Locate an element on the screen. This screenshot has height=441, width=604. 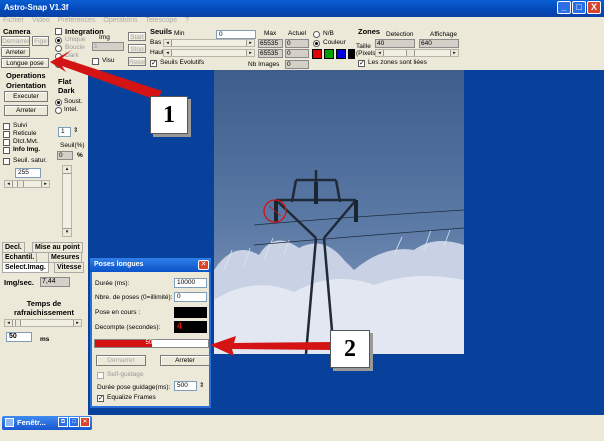
taskbar-maximize-icon: □ is located at coordinates (74, 422).